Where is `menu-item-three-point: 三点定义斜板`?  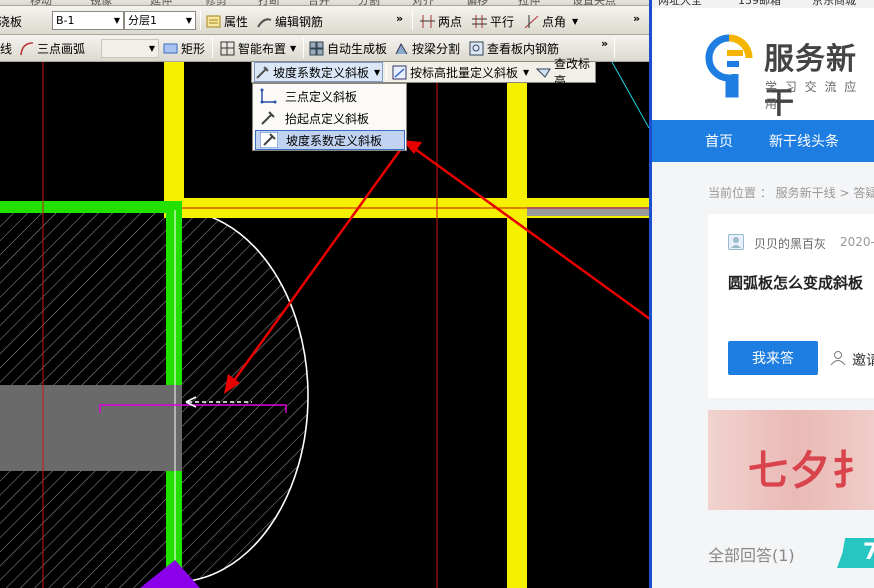
menu-item-three-point: 三点定义斜板 is located at coordinates (330, 96).